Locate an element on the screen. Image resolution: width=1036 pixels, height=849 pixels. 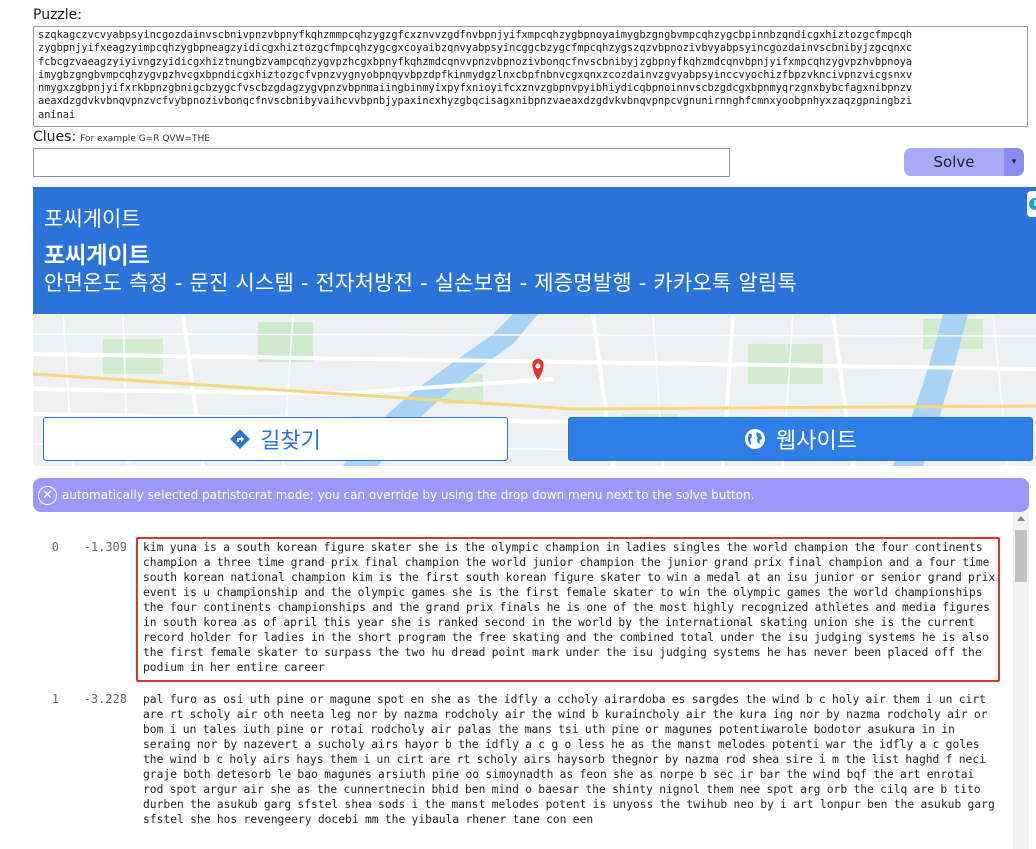
result-index: 0 is located at coordinates (55, 547).